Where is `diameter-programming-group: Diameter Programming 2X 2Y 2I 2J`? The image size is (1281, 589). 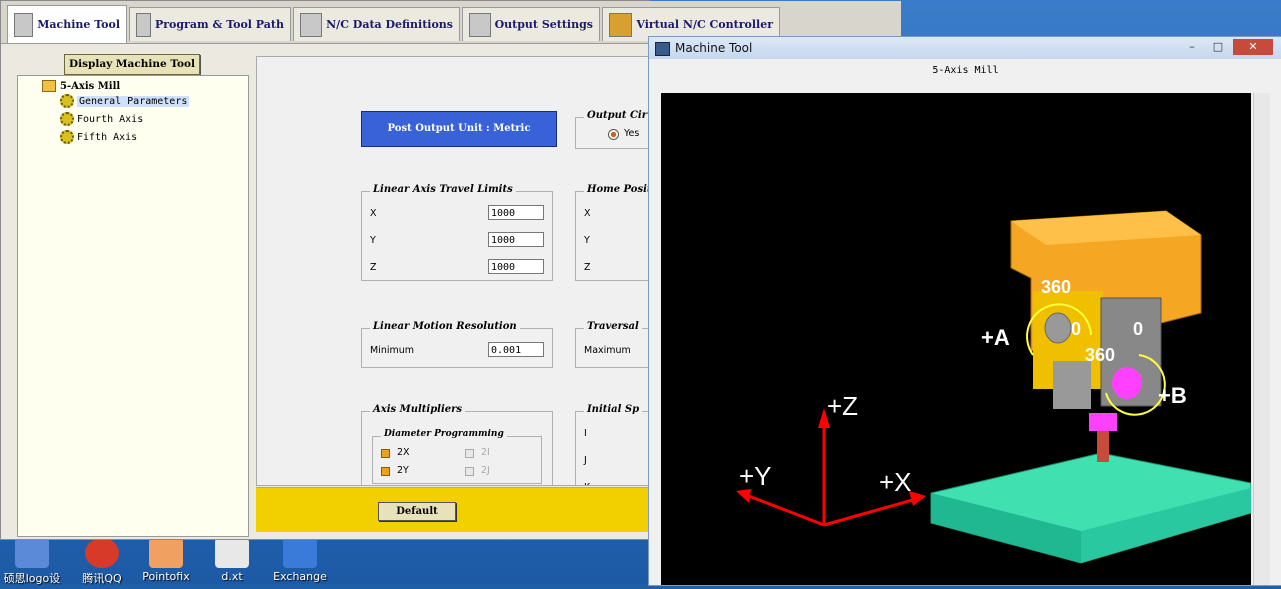
diameter-programming-group: Diameter Programming 2X 2Y 2I 2J is located at coordinates (457, 456).